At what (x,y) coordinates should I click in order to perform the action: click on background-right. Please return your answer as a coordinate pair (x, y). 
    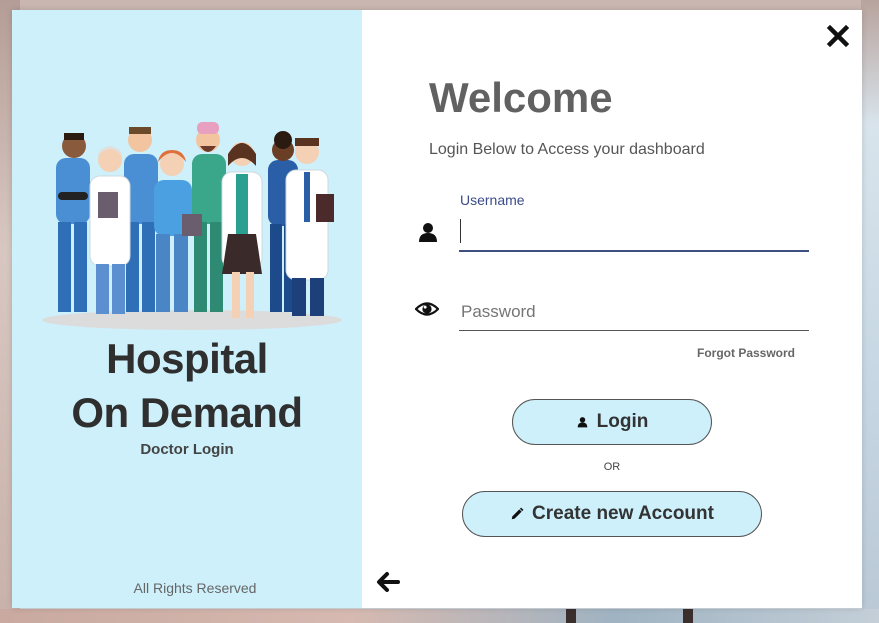
    Looking at the image, I should click on (870, 311).